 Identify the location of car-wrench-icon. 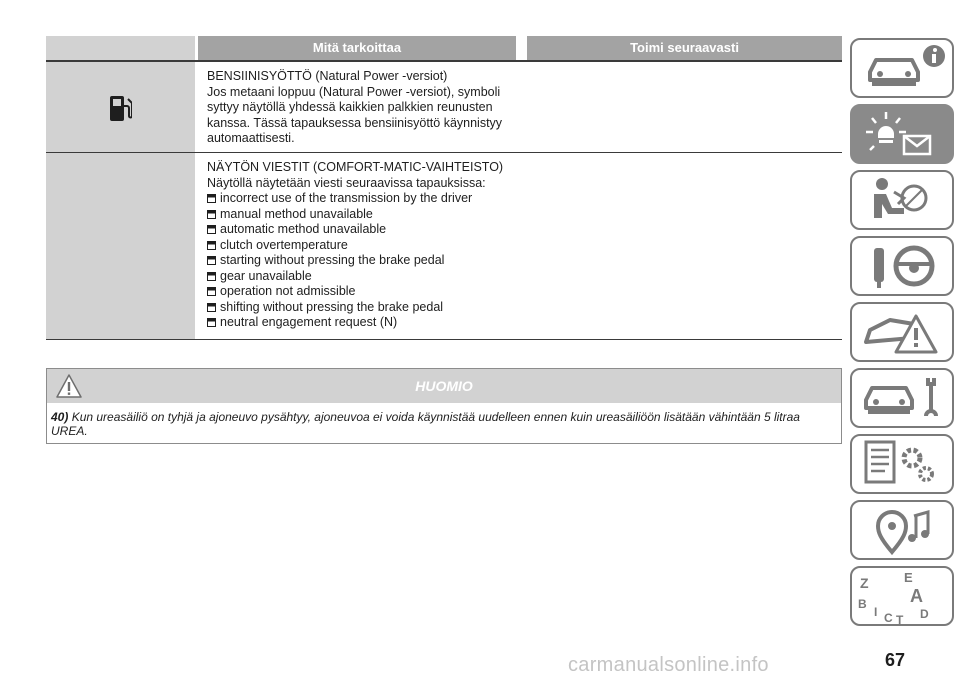
(901, 397).